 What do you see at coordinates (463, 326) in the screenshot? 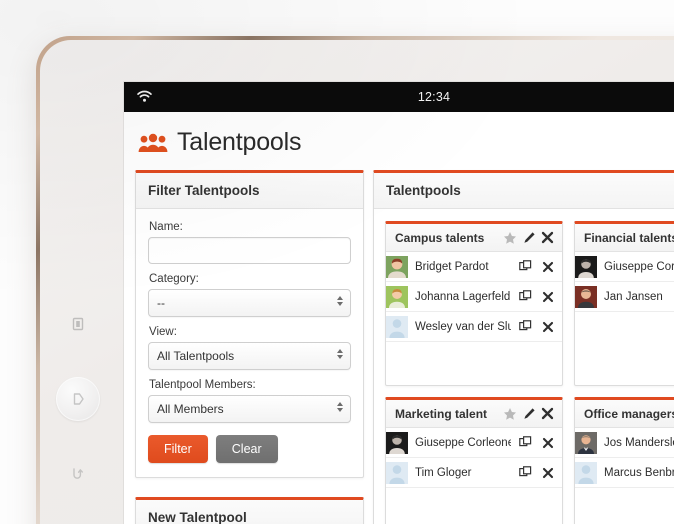
I see `member-name: Wesley van der Sluis` at bounding box center [463, 326].